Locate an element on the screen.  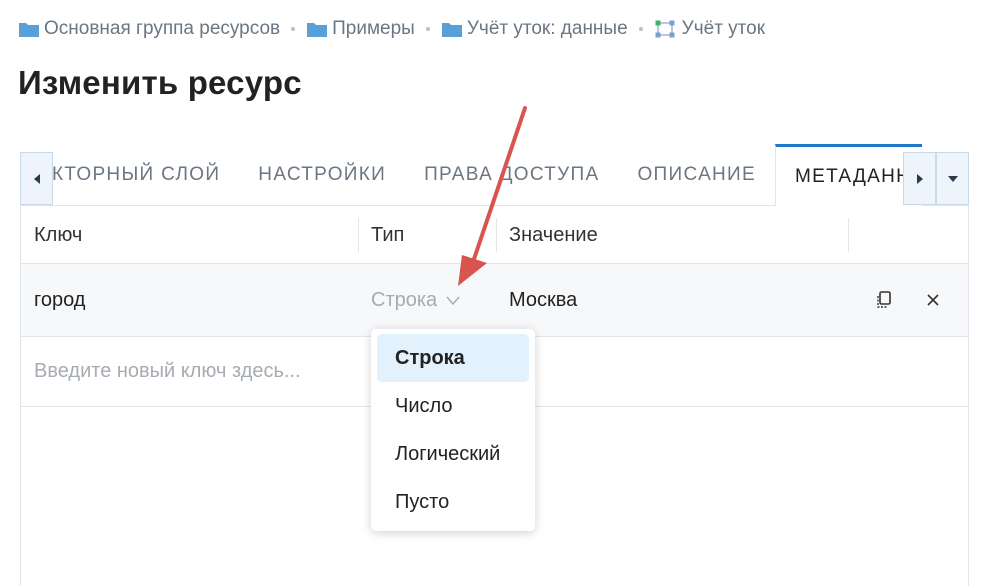
breadcrumb-label: Учёт уток: данные is located at coordinates (547, 28).